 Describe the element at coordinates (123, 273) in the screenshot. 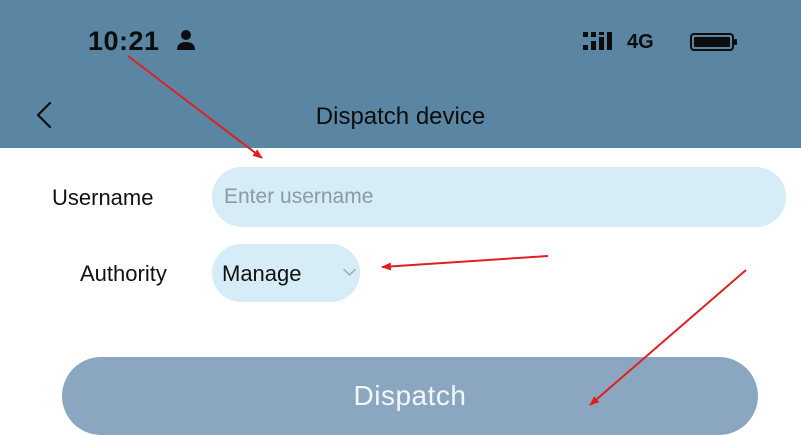

I see `authority-label: Authority` at that location.